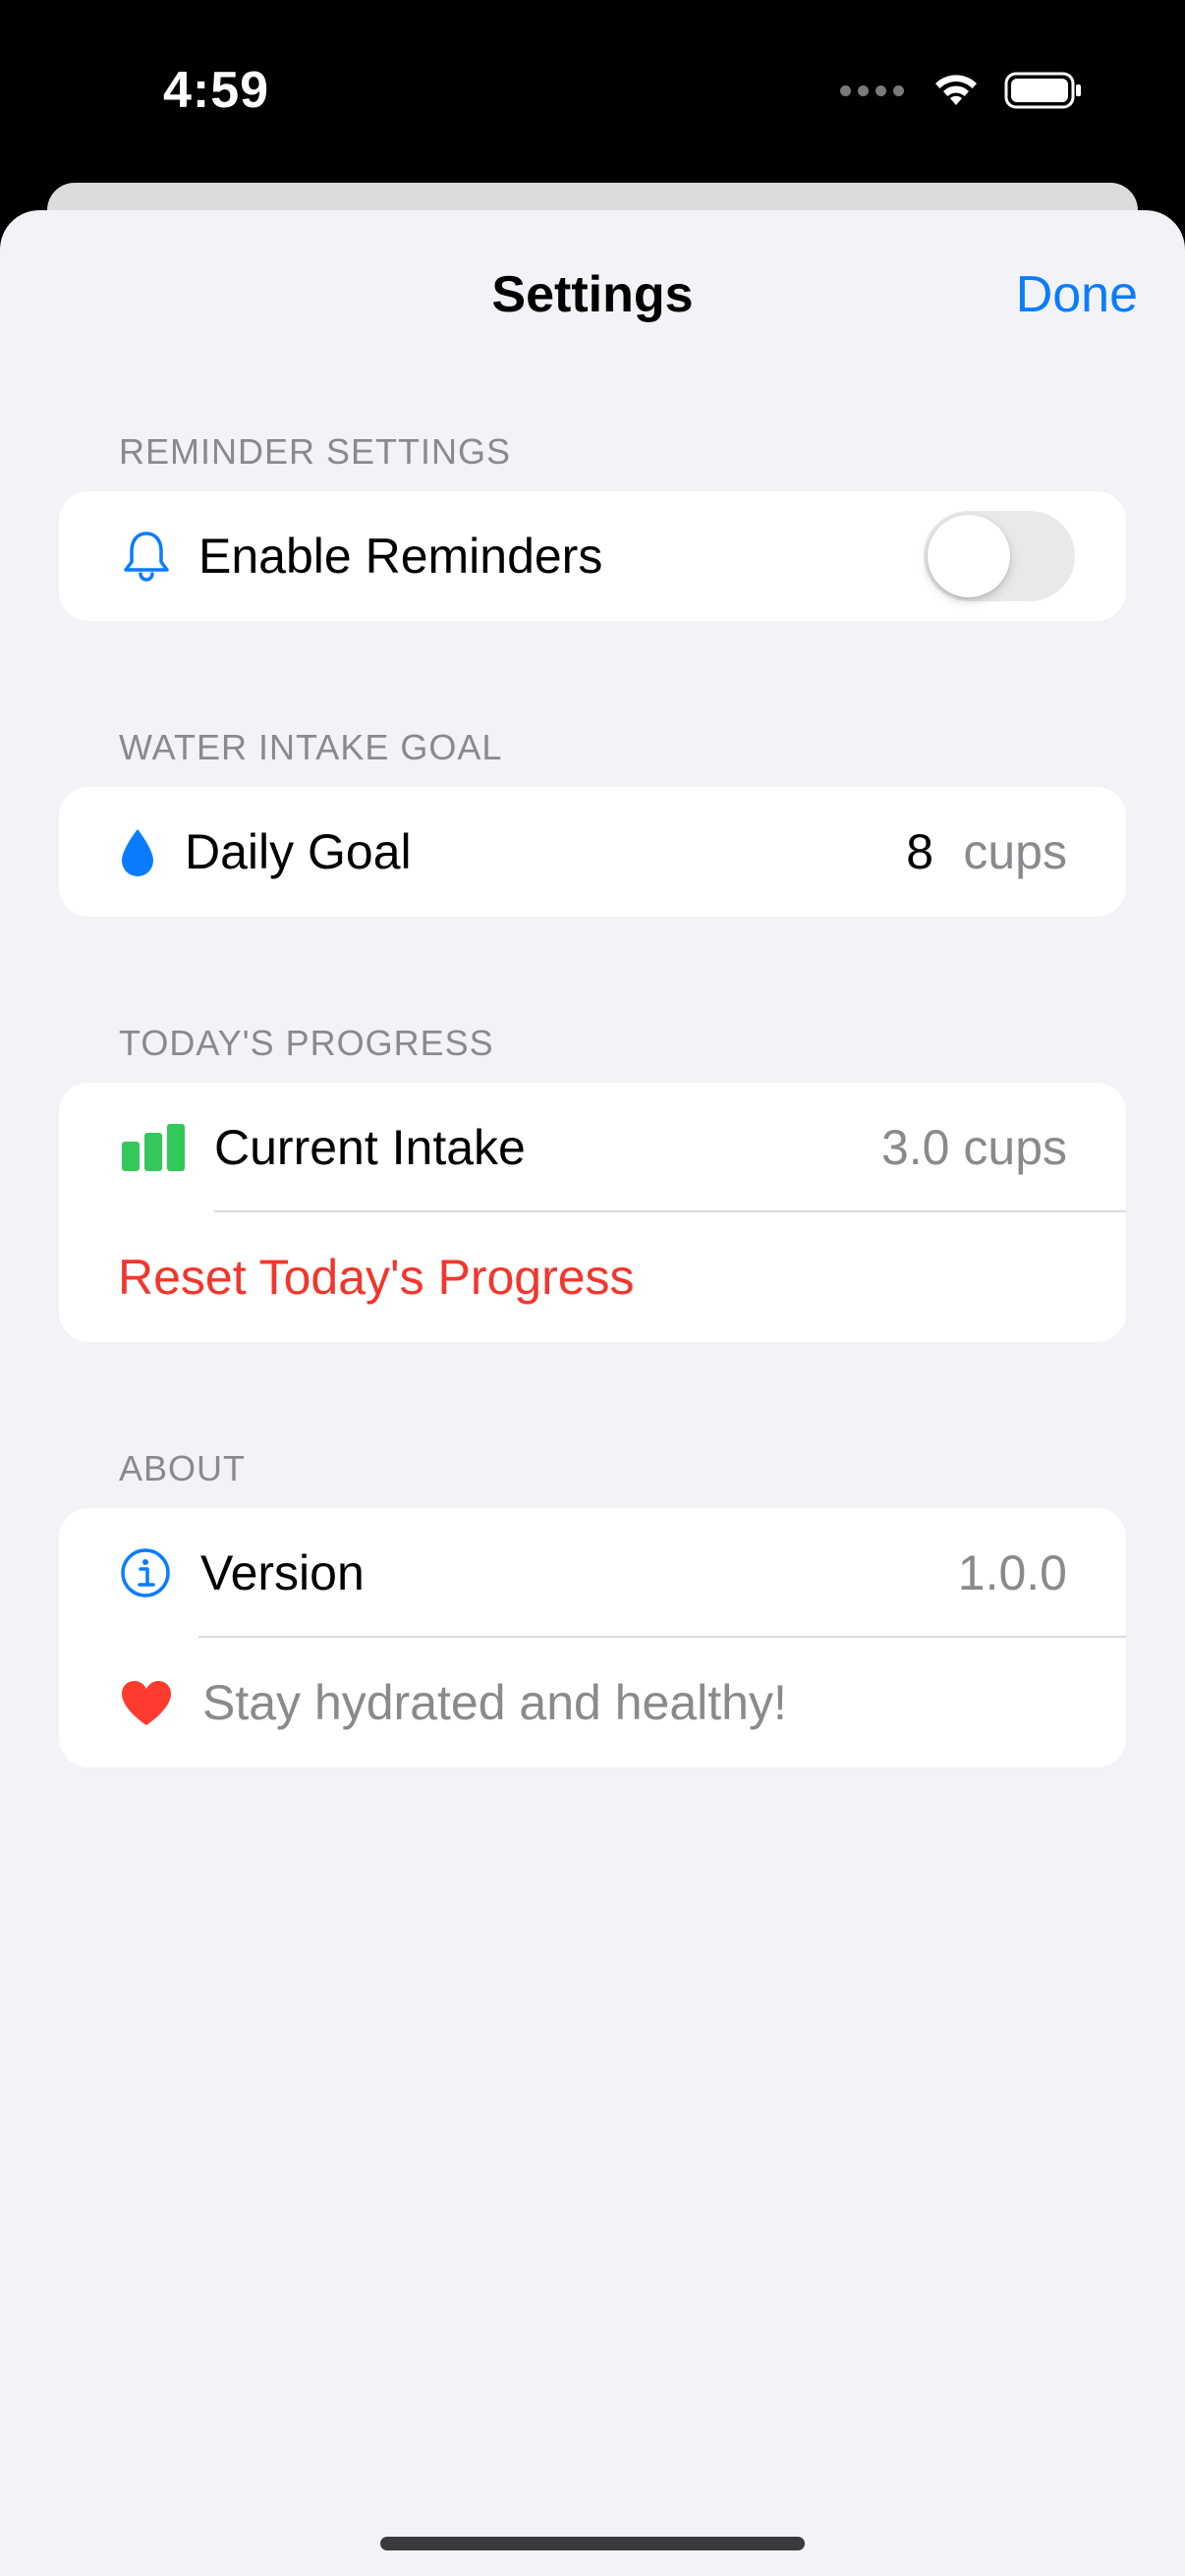 Image resolution: width=1185 pixels, height=2576 pixels. I want to click on tagline-row: Stay hydrated and healthy!, so click(592, 1702).